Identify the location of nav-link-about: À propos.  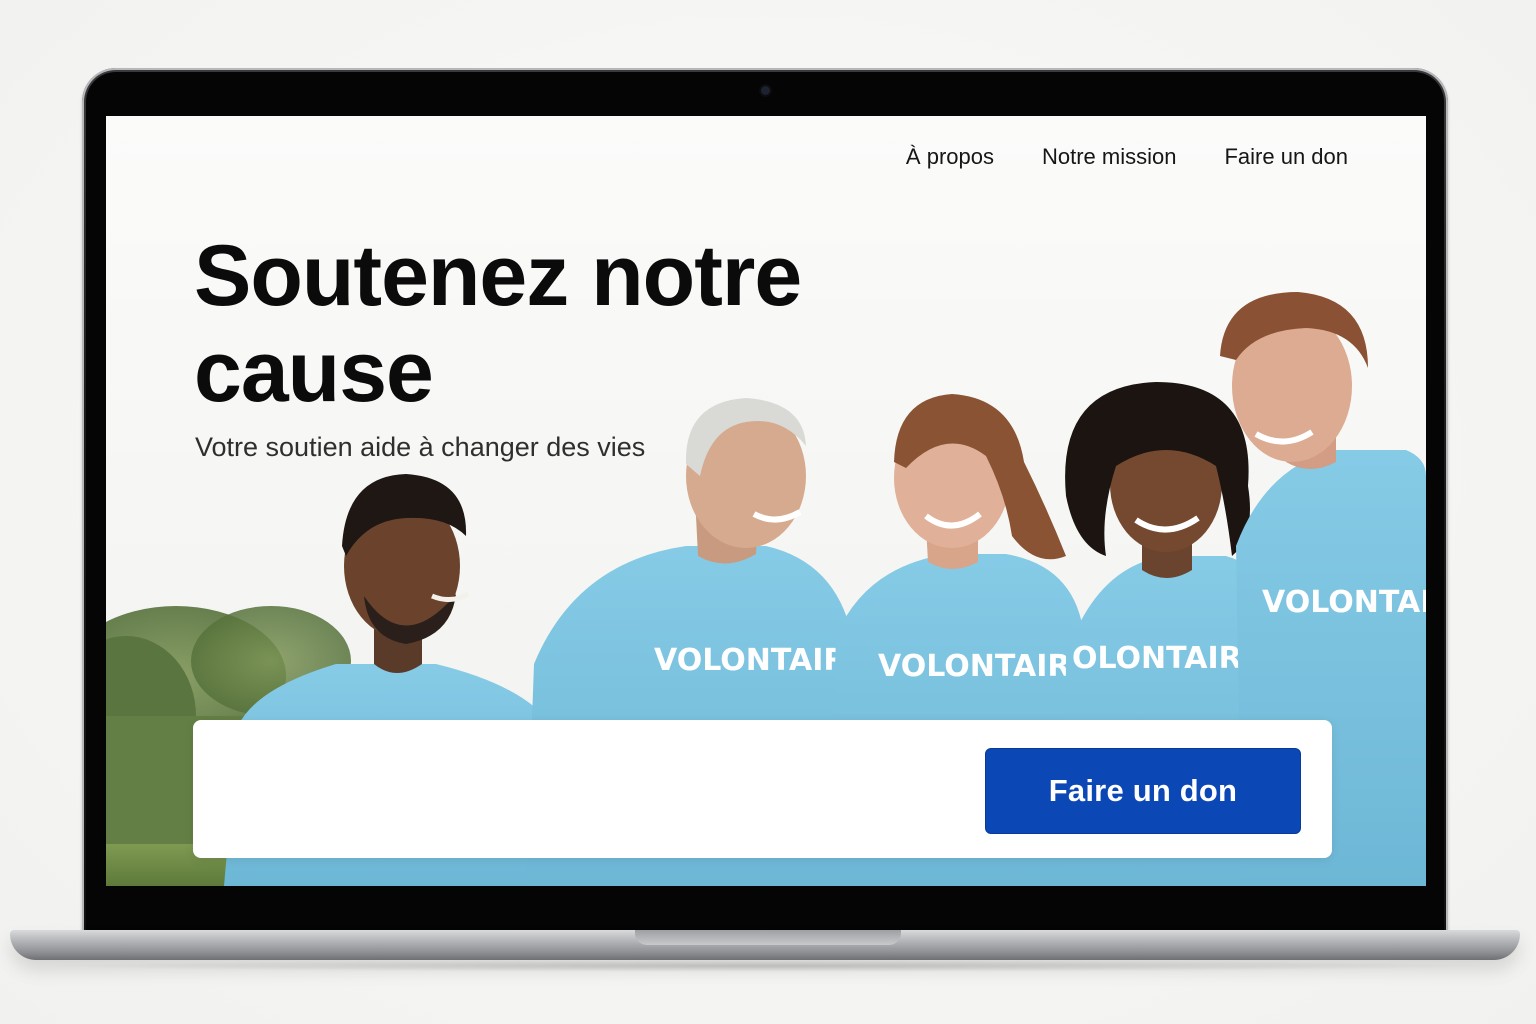
(950, 157).